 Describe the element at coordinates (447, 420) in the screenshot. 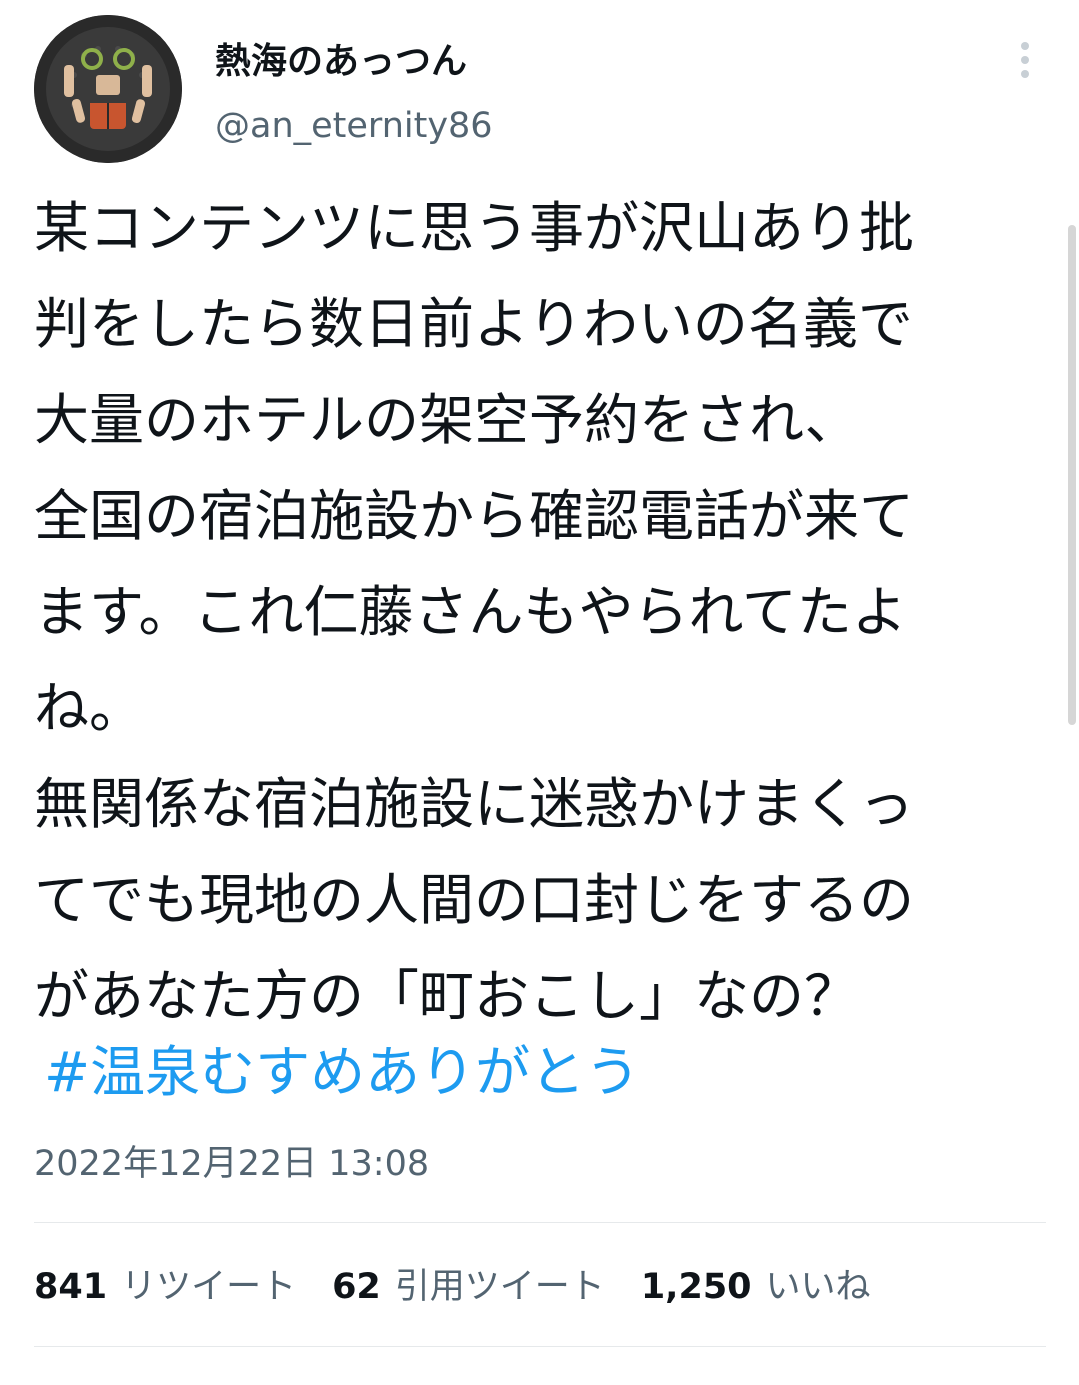

I see `tweet-line: 大量のホテルの架空予約をされ、` at that location.